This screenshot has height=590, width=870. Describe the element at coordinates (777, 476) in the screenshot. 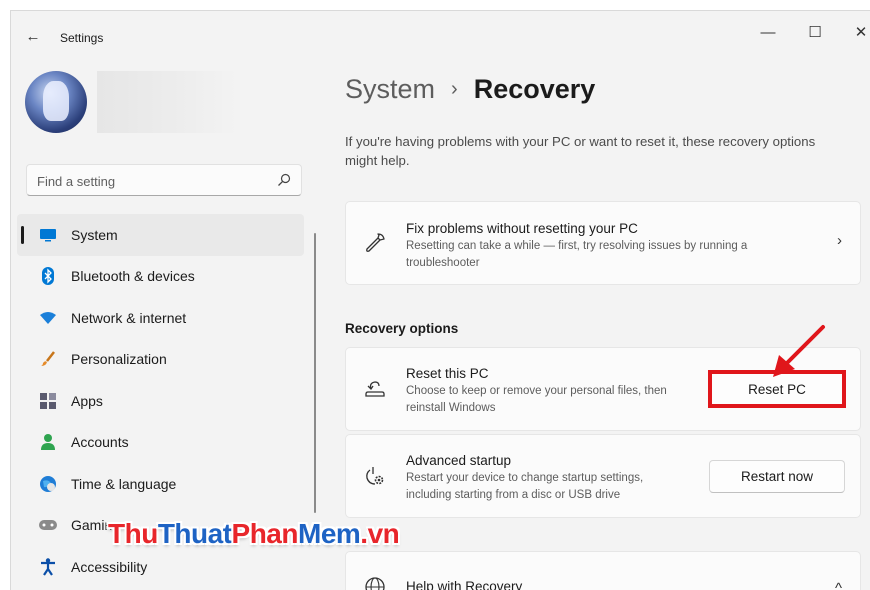

I see `restart-now-button: Restart now` at that location.